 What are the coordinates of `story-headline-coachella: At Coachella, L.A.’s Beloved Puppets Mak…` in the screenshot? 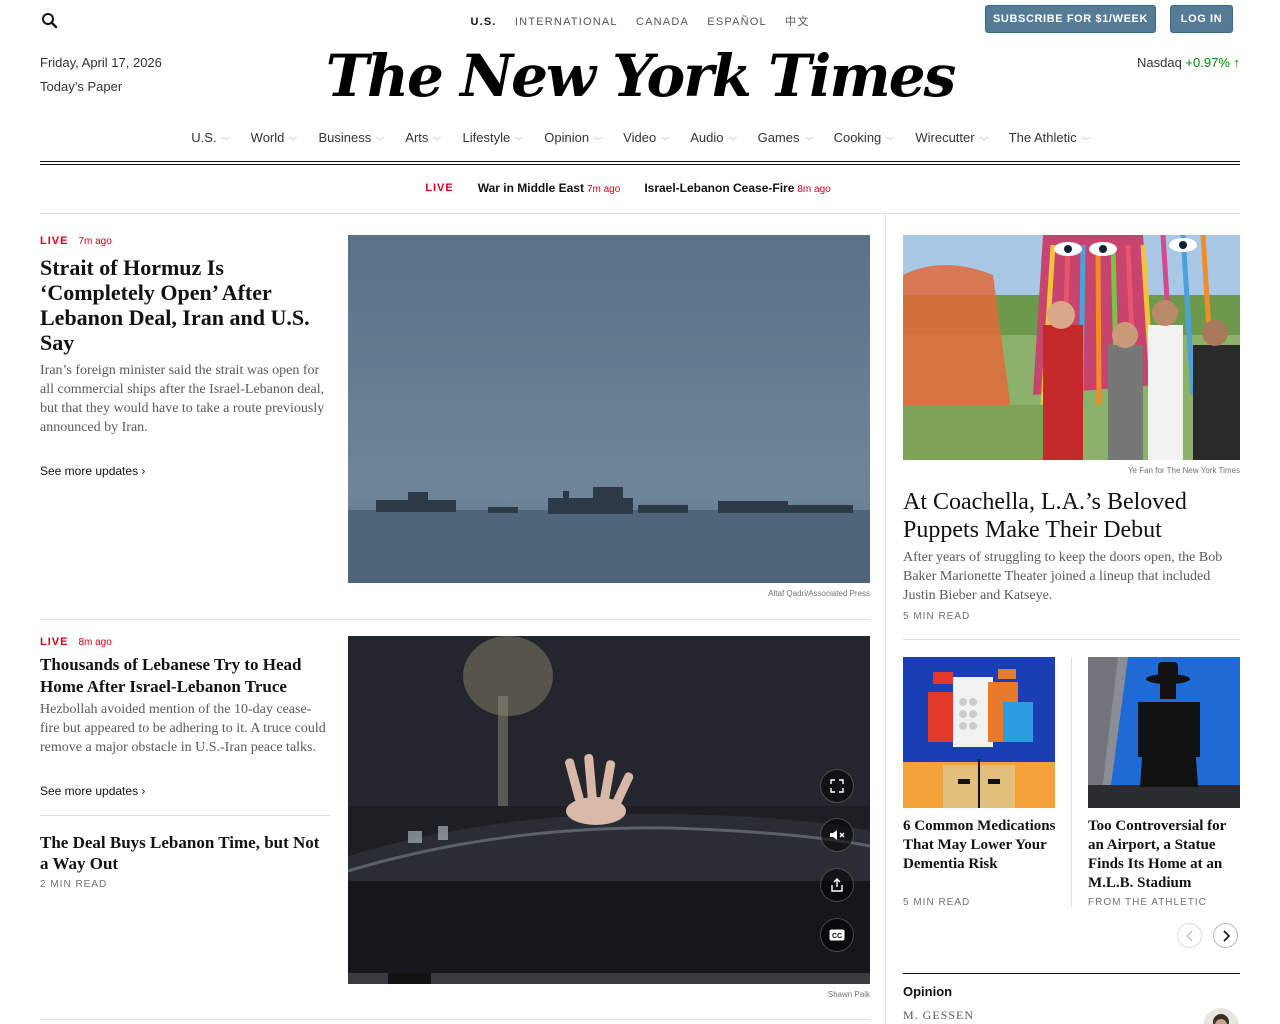 It's located at (1071, 516).